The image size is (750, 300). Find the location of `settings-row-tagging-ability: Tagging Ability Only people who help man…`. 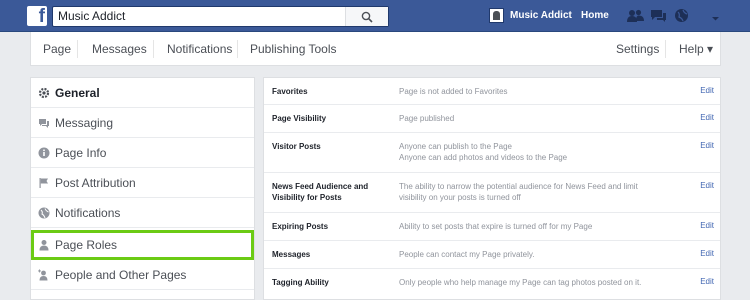

settings-row-tagging-ability: Tagging Ability Only people who help man… is located at coordinates (492, 284).